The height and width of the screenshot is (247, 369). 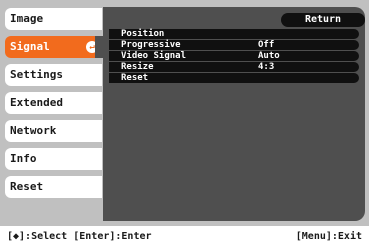 What do you see at coordinates (36, 74) in the screenshot?
I see `menu-item-label: Settings` at bounding box center [36, 74].